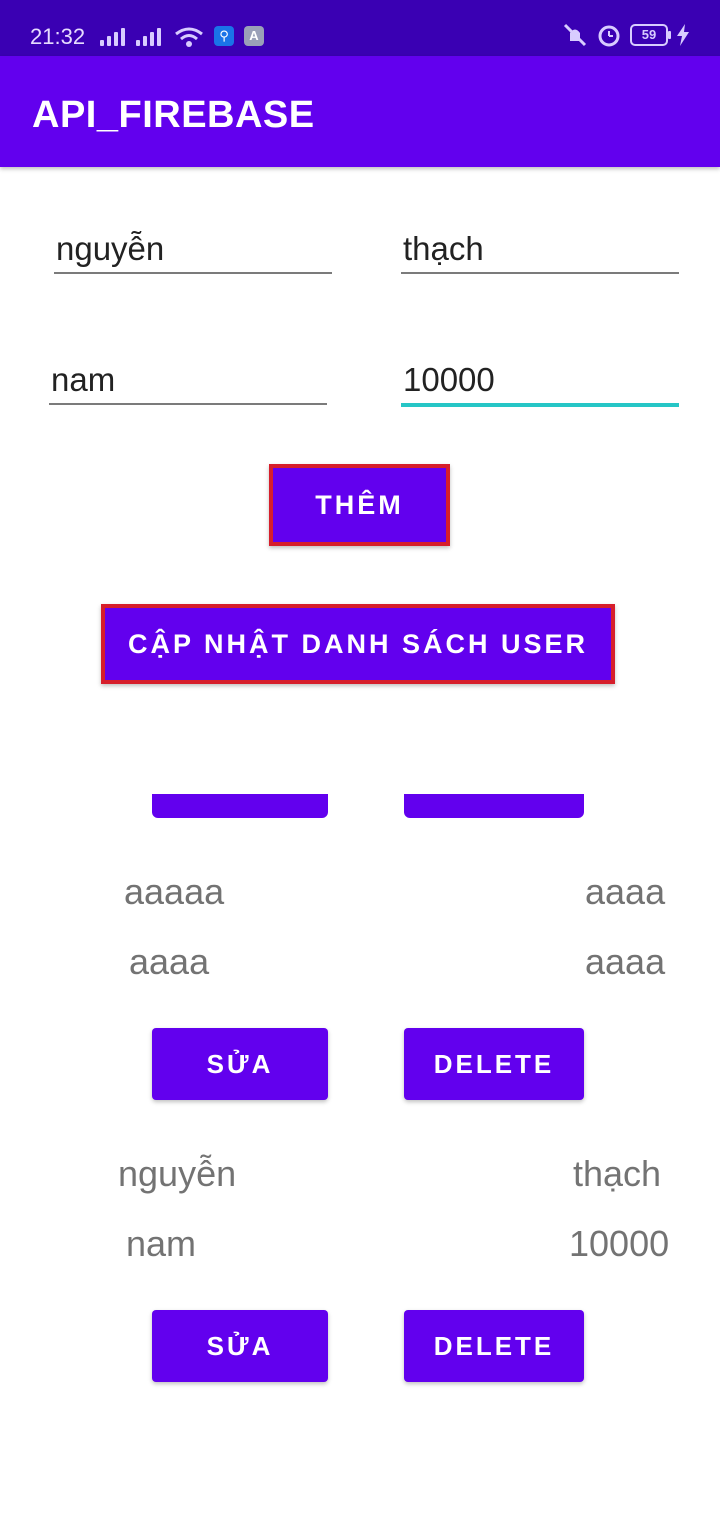 The height and width of the screenshot is (1520, 720). What do you see at coordinates (625, 891) in the screenshot?
I see `user-last-name: aaaa` at bounding box center [625, 891].